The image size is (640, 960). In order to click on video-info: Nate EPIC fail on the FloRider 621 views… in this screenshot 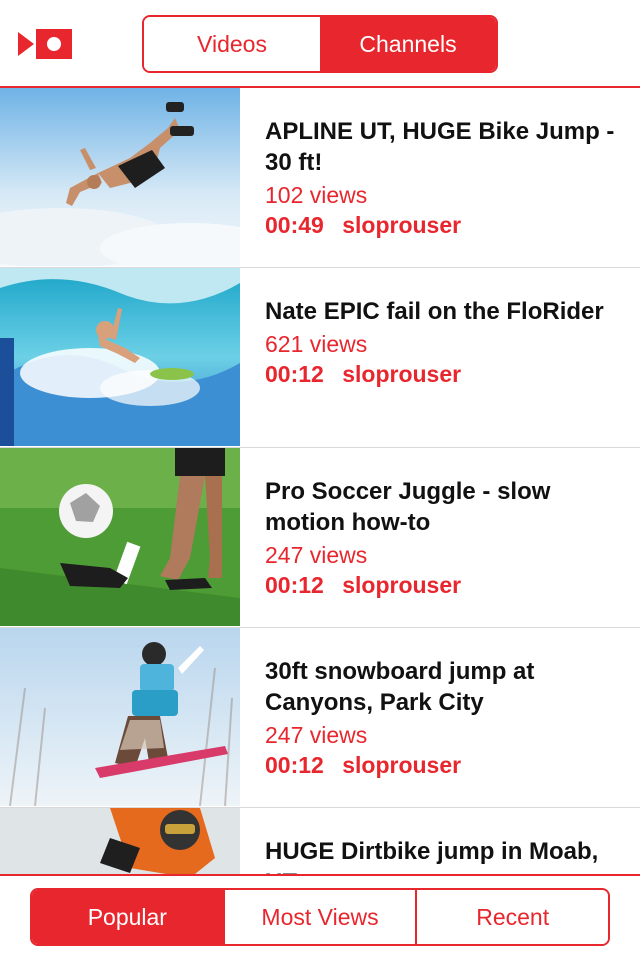, I will do `click(445, 342)`.